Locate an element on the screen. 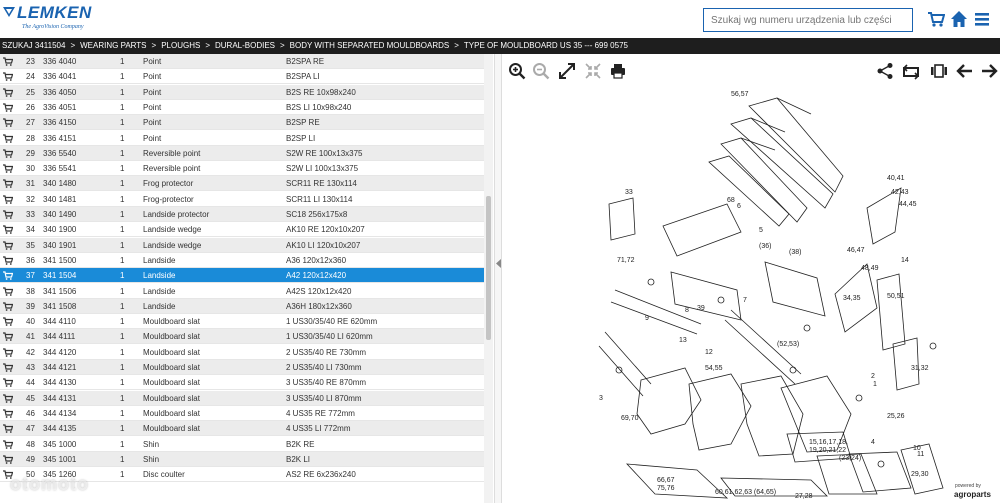 This screenshot has width=1000, height=503. table-row: 27 336 4150 1 Point B2SP RE is located at coordinates (242, 123).